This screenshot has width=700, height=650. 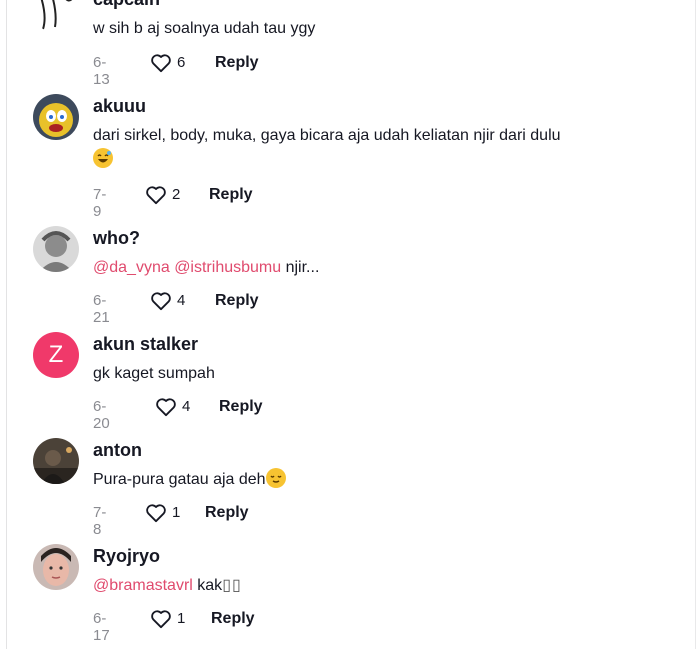 What do you see at coordinates (101, 627) in the screenshot?
I see `comment-date: 6-17` at bounding box center [101, 627].